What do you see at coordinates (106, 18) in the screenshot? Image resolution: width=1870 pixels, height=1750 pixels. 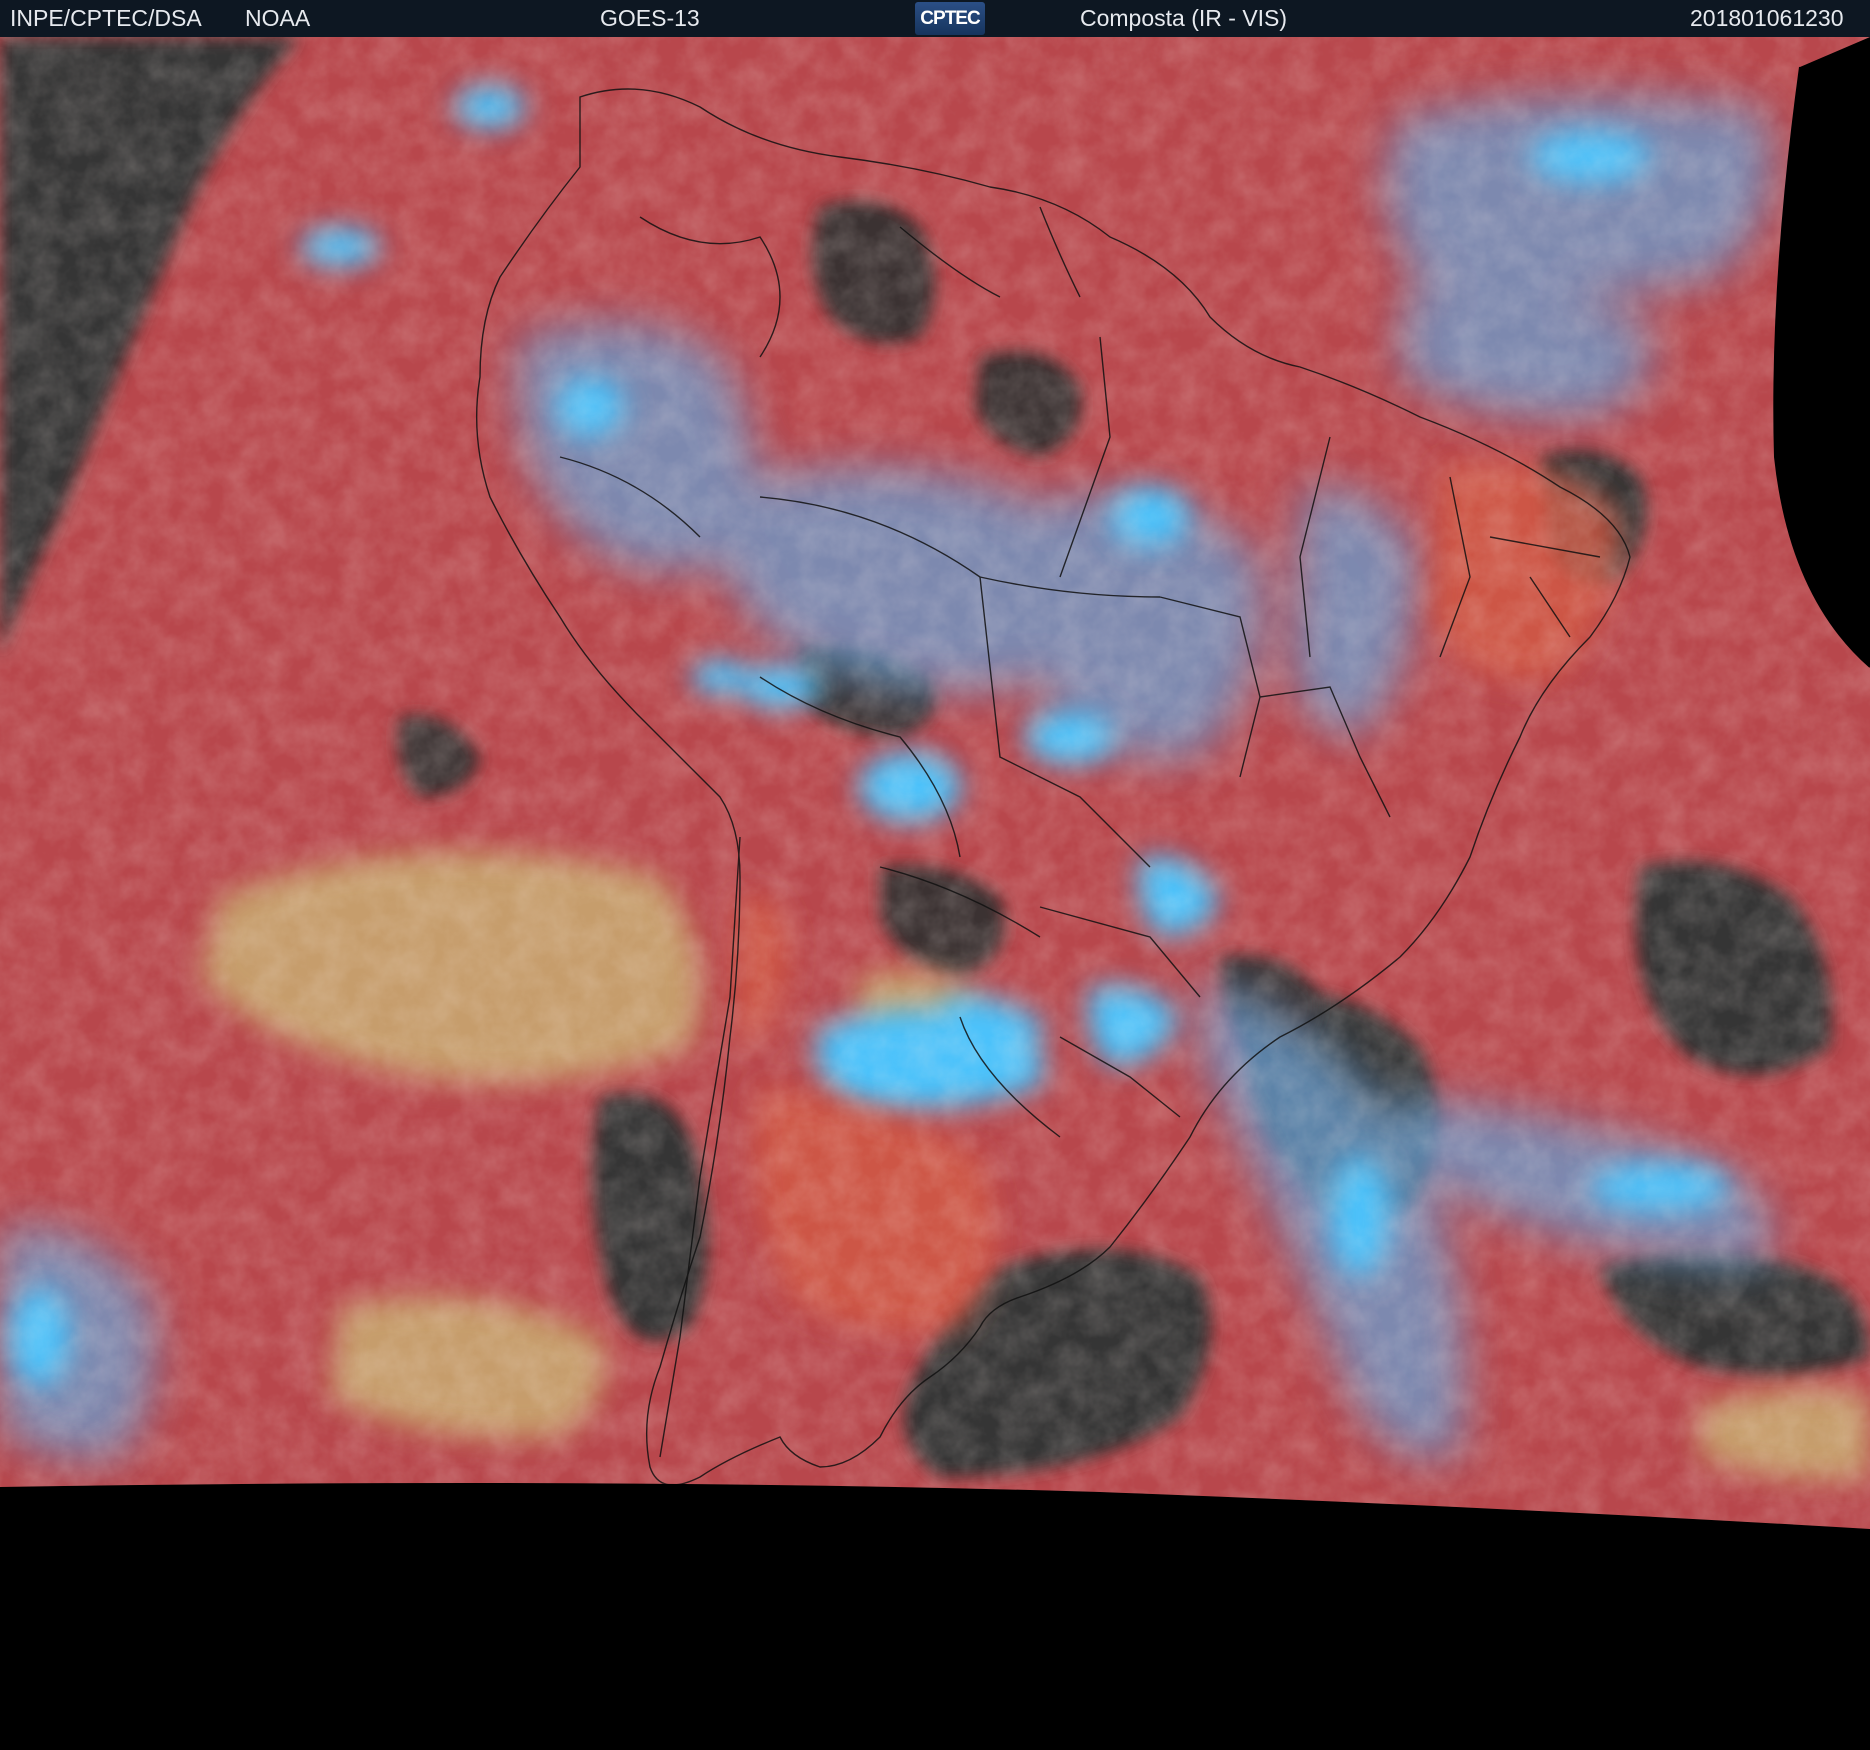 I see `institution-label: INPE/CPTEC/DSA` at bounding box center [106, 18].